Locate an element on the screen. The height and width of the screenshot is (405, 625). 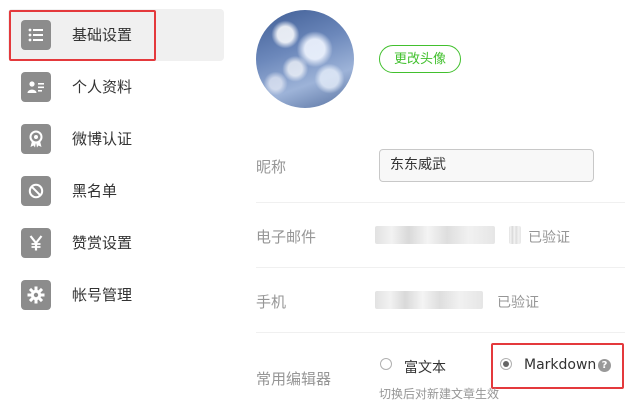
editor-hint: 切换后对新建文章生效 is located at coordinates (439, 394).